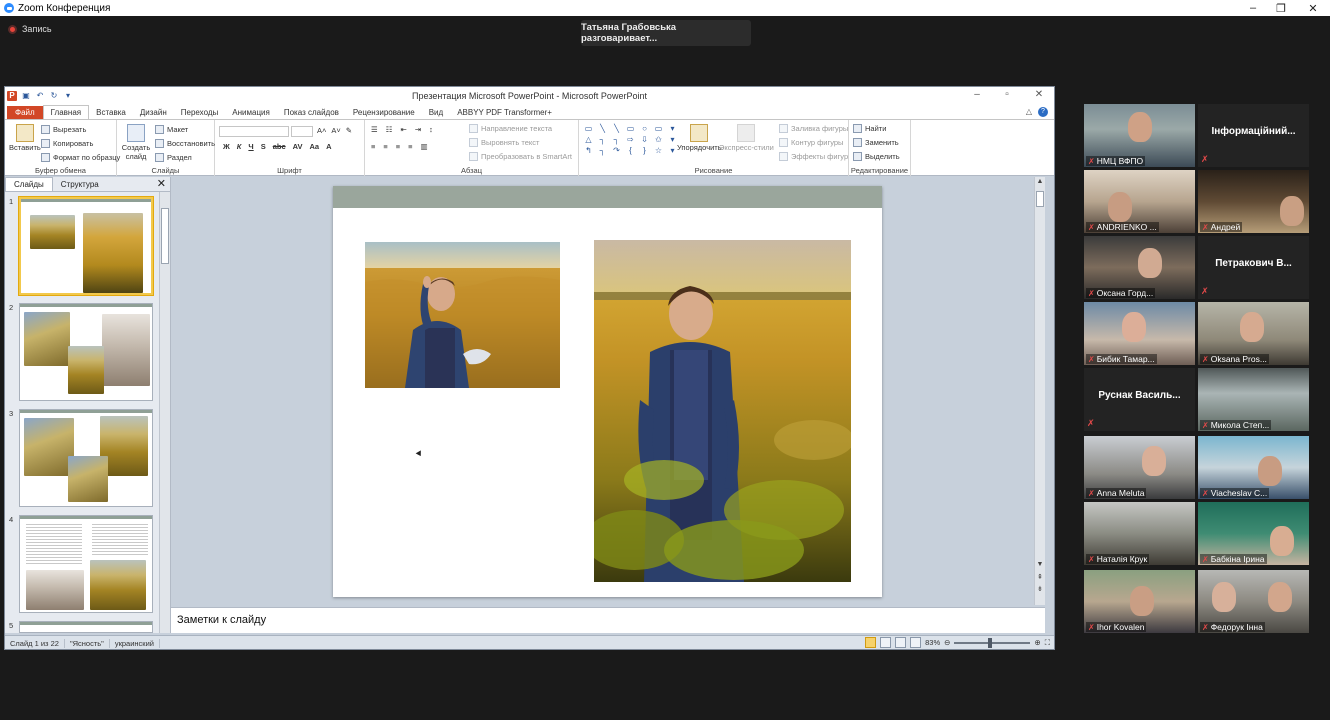  I want to click on close-button: ✕, so click(1313, 8).